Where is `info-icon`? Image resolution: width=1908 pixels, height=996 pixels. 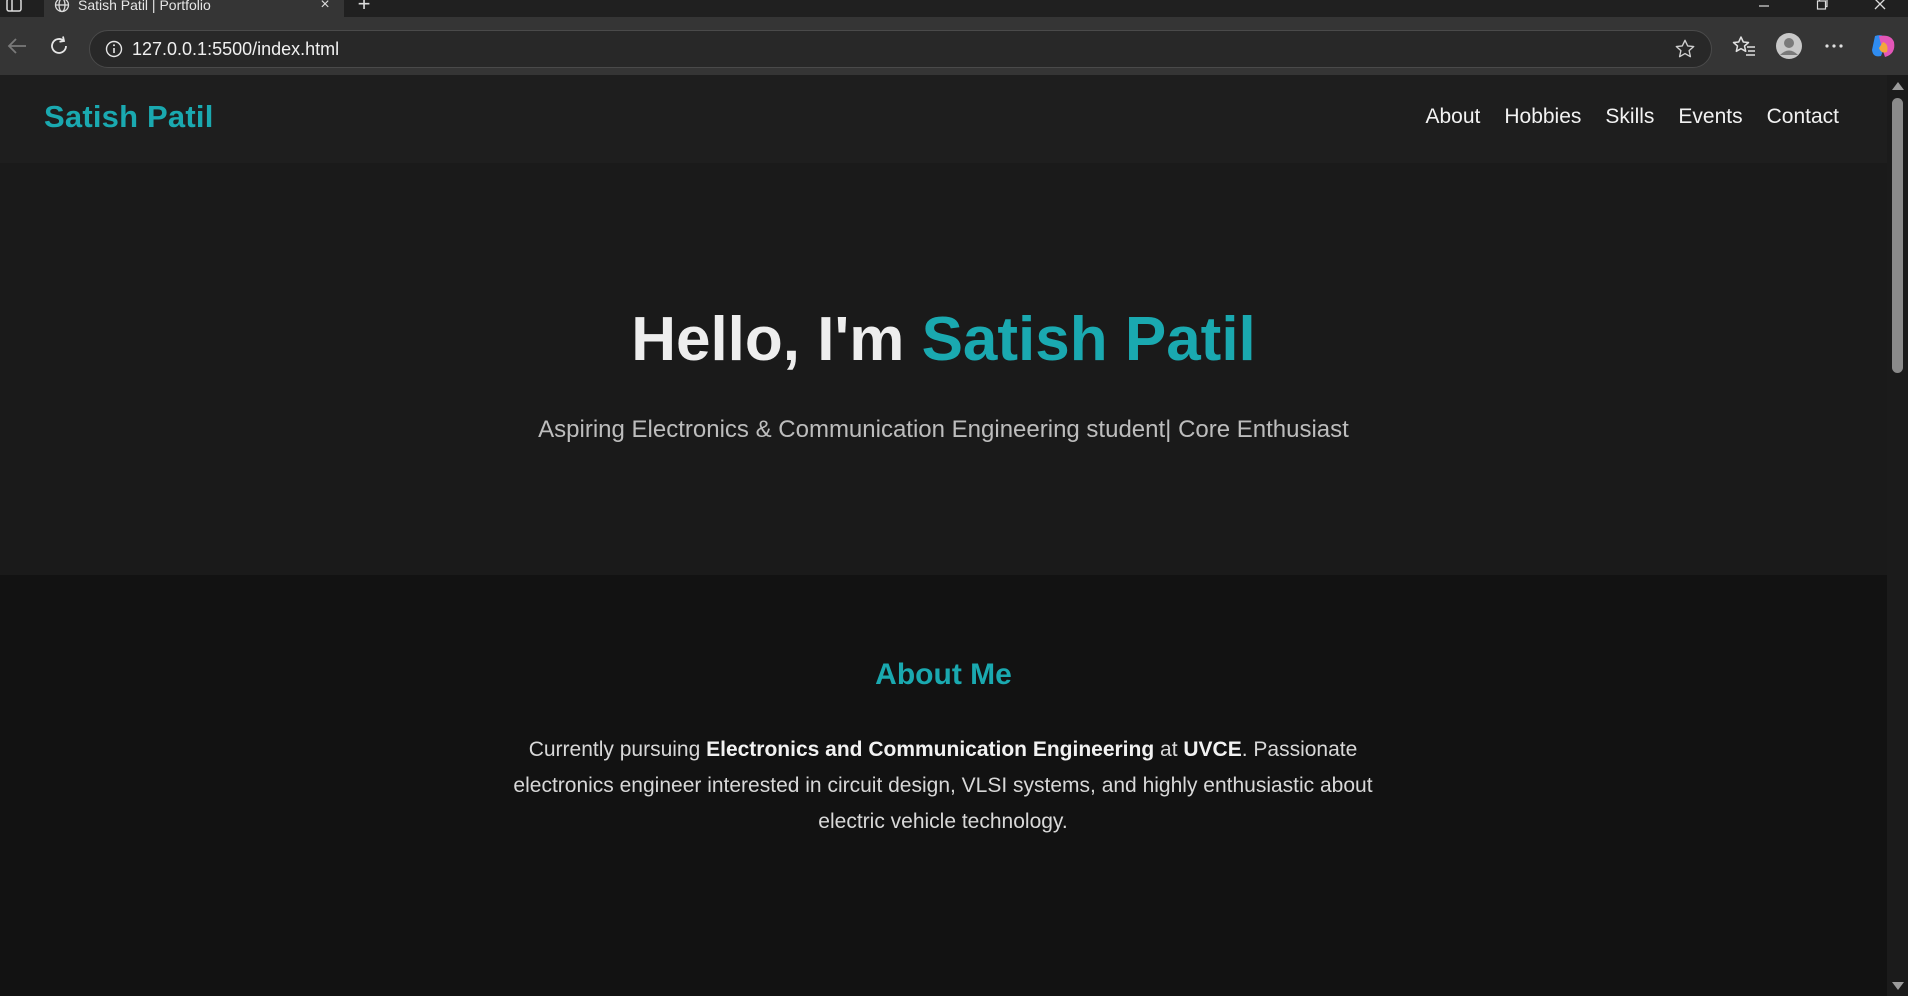 info-icon is located at coordinates (114, 49).